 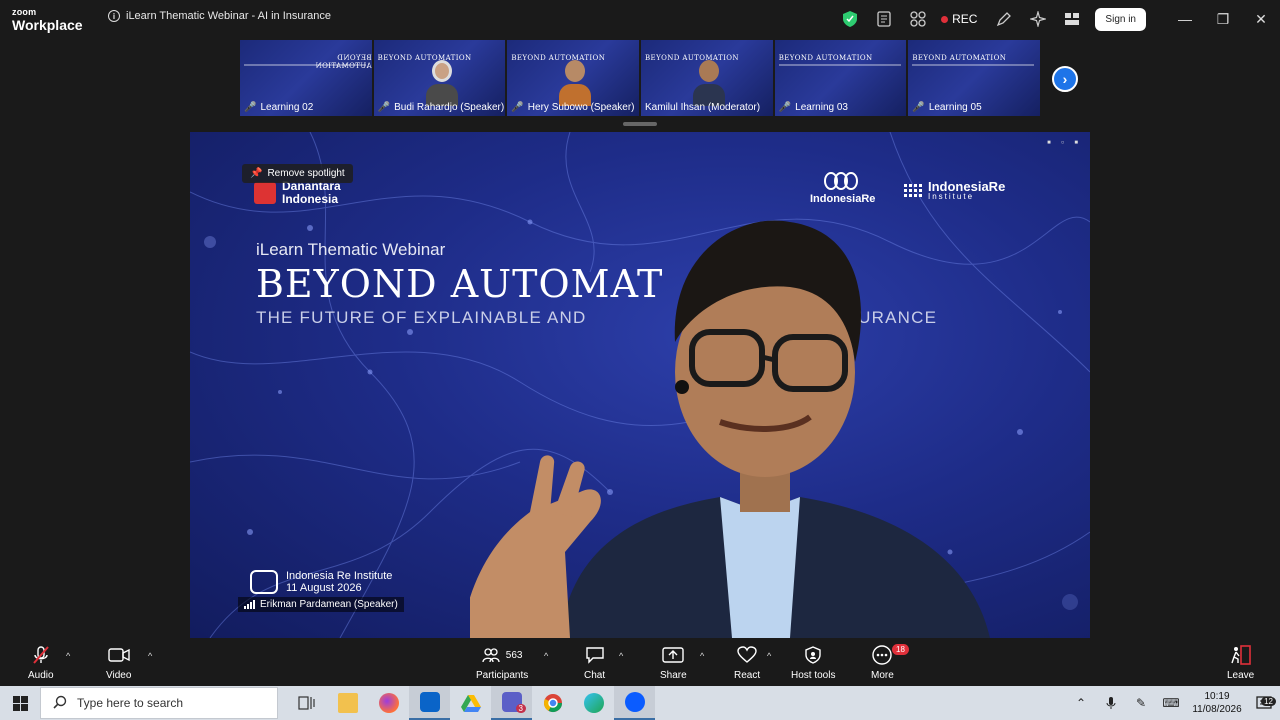 I want to click on windows-logo-icon, so click(x=20, y=703).